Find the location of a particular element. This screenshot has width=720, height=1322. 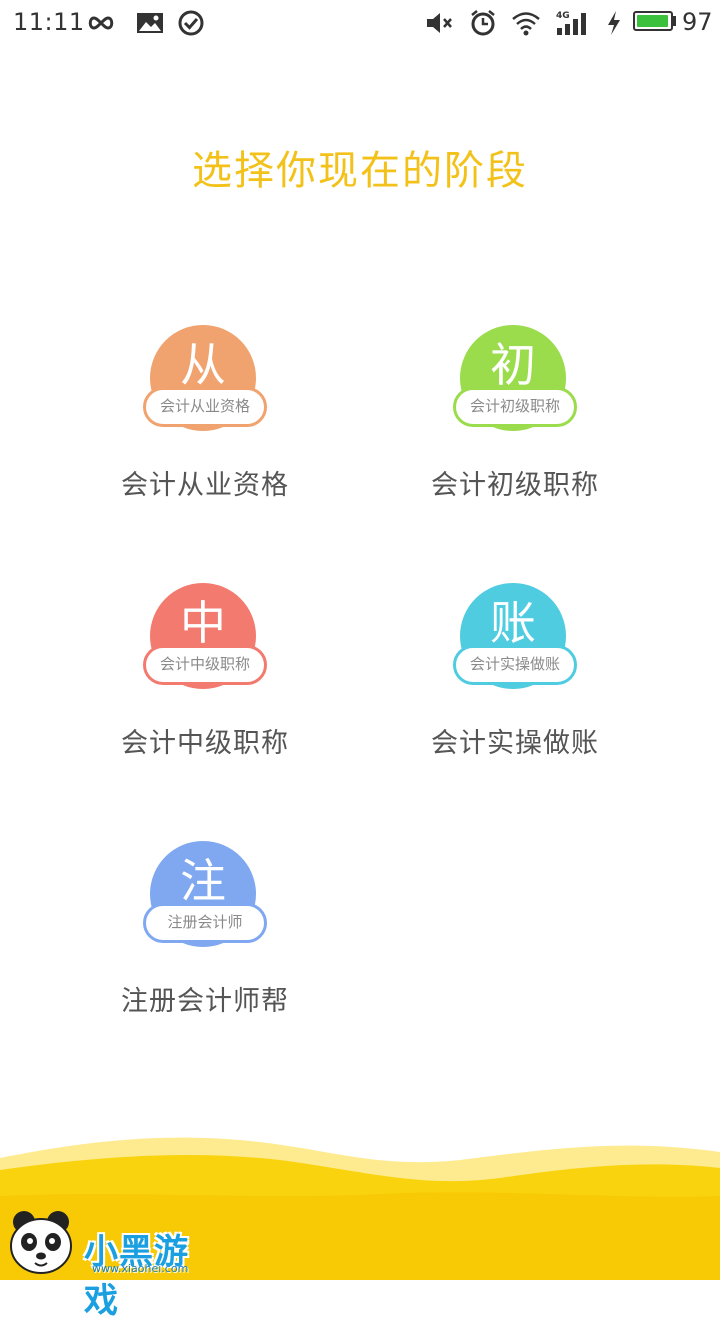

stage-label: 注册会计师帮 is located at coordinates (205, 1001).